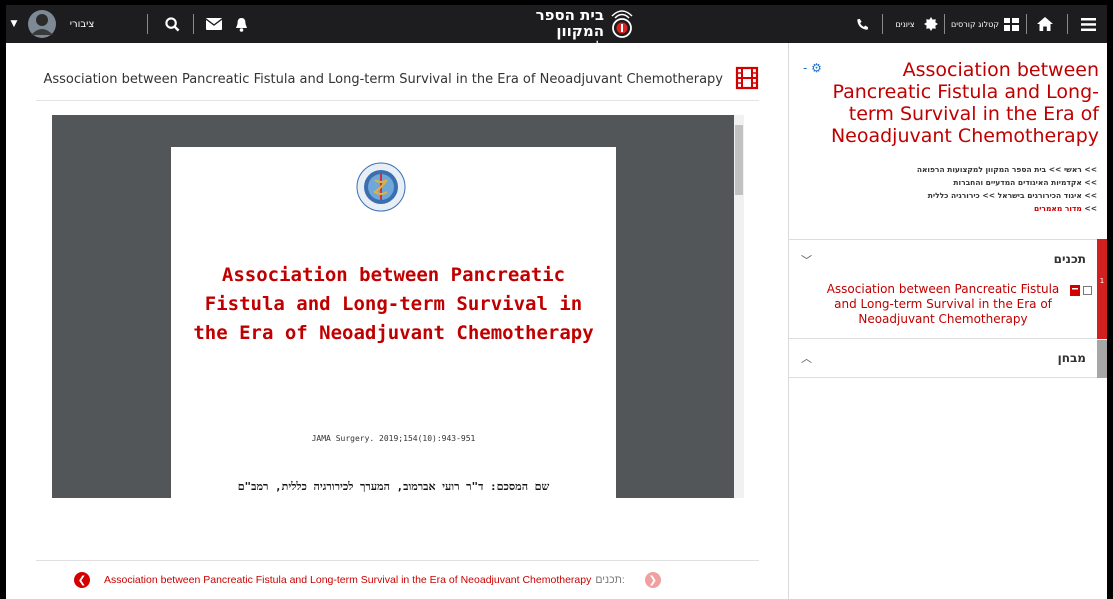 The image size is (1113, 599). I want to click on site-logo-icon, so click(622, 24).